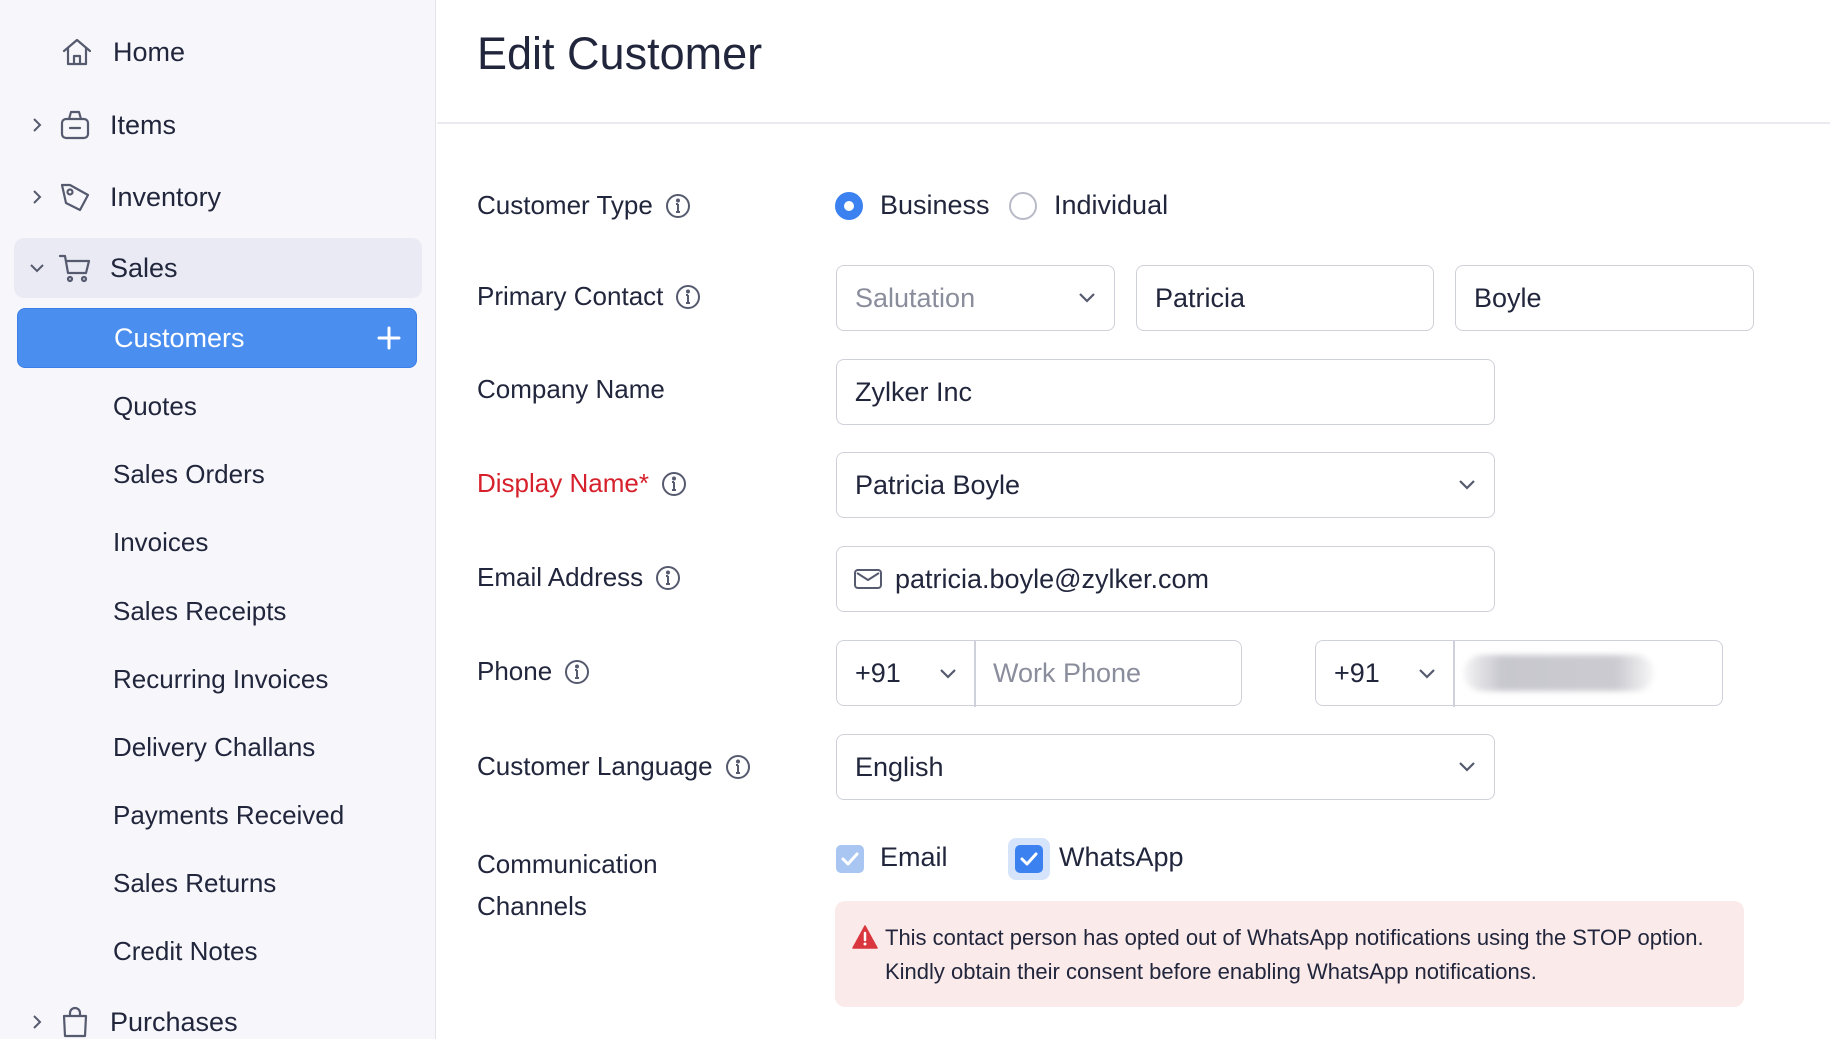 The width and height of the screenshot is (1830, 1039). Describe the element at coordinates (179, 337) in the screenshot. I see `sidebar-item-label: Customers` at that location.